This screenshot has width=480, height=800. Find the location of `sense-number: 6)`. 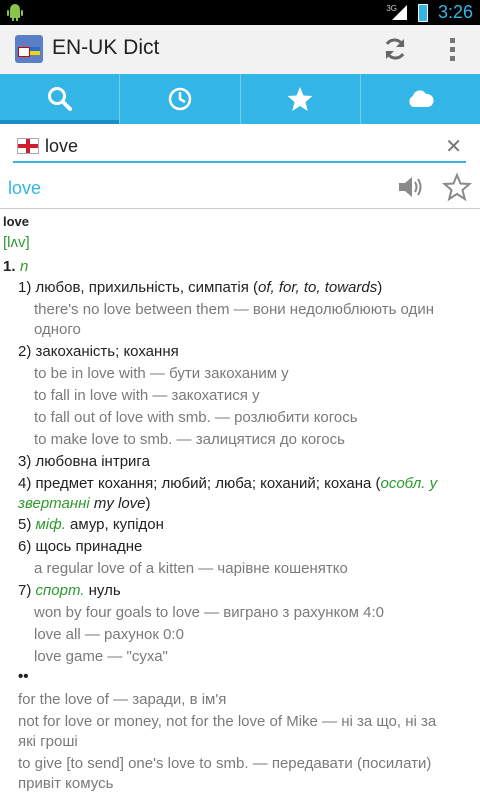

sense-number: 6) is located at coordinates (25, 546).